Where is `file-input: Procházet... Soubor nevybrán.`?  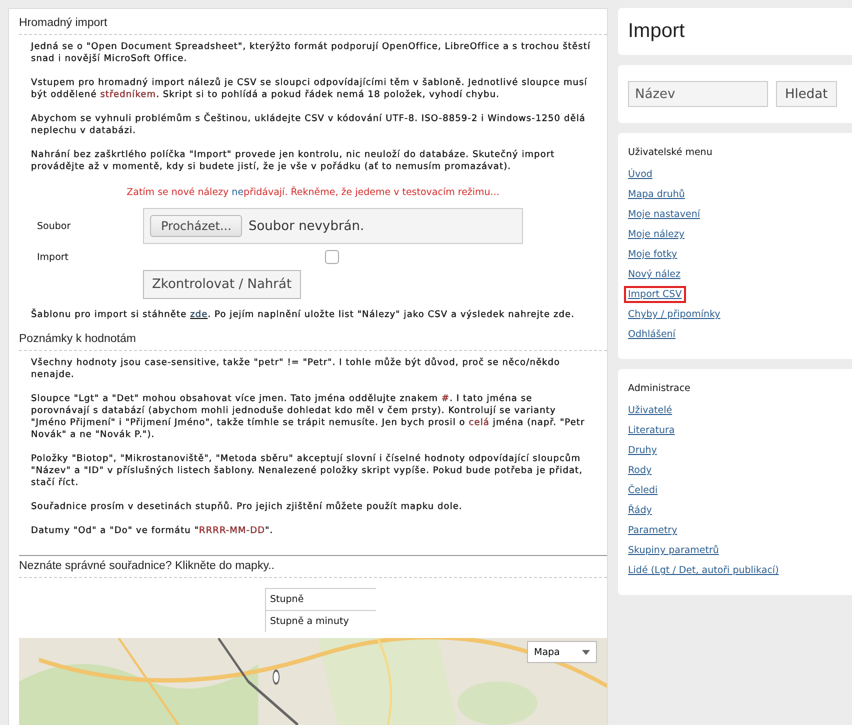 file-input: Procházet... Soubor nevybrán. is located at coordinates (333, 226).